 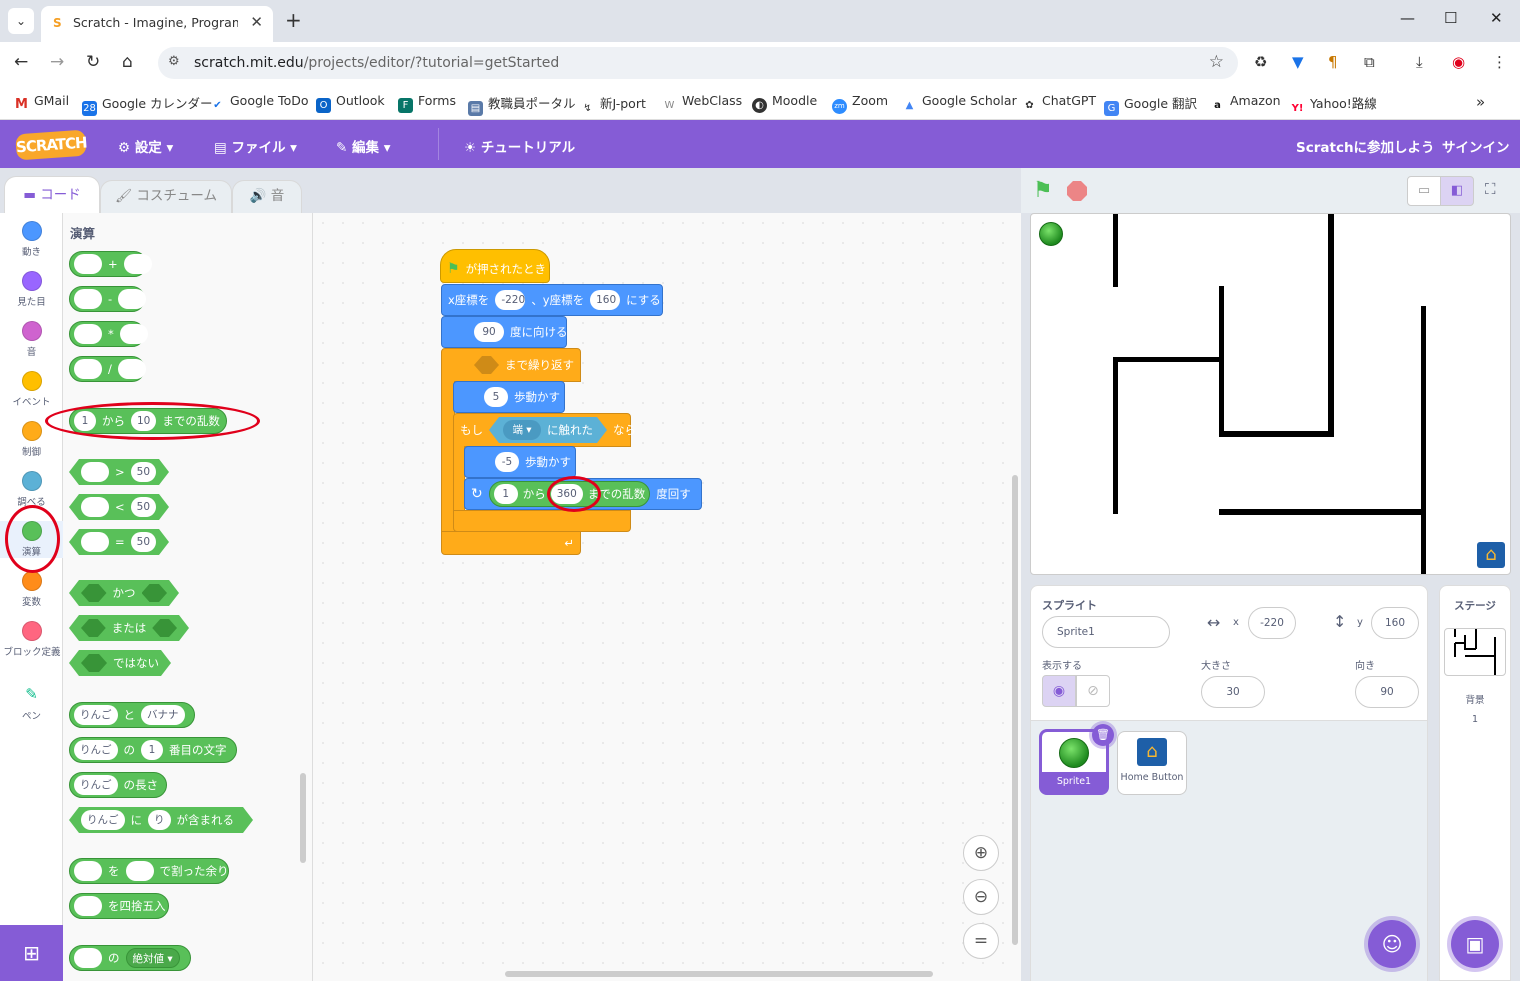 I want to click on bookmark-outlook: O Outlook, so click(x=350, y=103).